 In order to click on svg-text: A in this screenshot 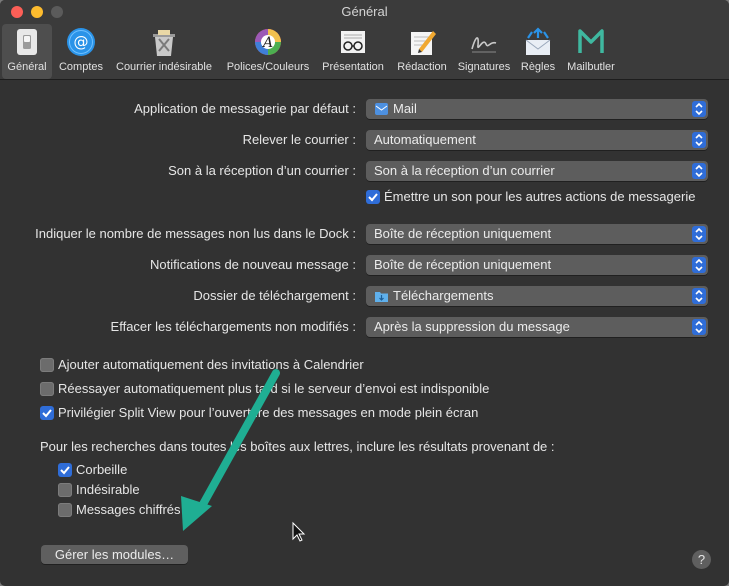, I will do `click(267, 43)`.